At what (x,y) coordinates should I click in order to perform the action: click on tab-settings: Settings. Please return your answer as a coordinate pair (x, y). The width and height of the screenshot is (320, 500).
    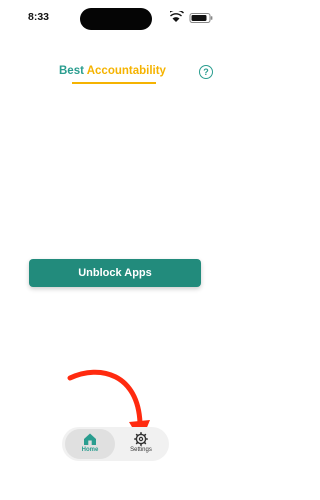
    Looking at the image, I should click on (141, 444).